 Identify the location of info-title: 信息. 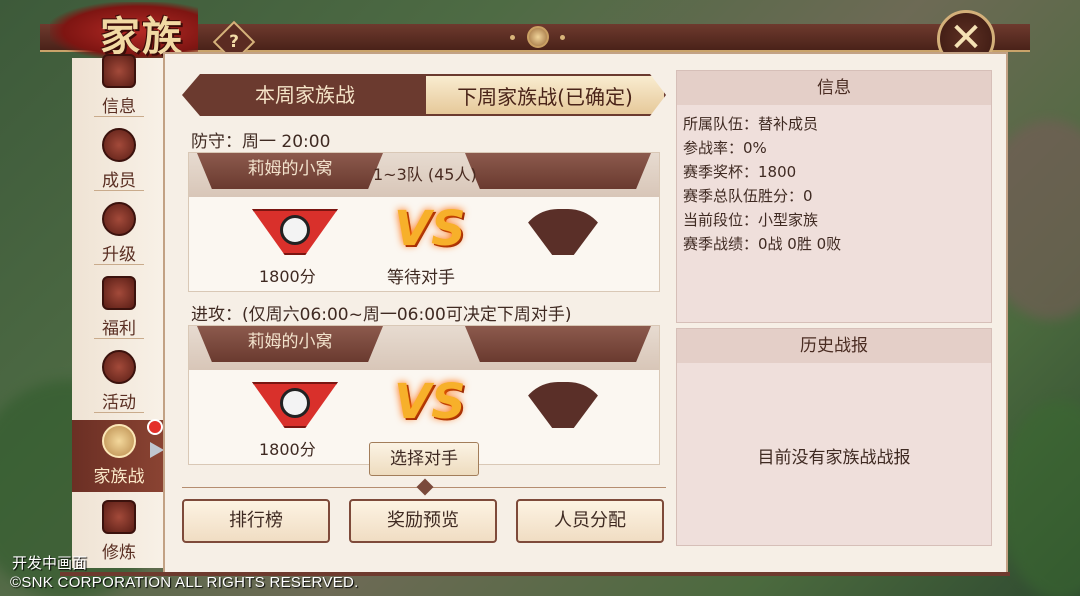
(834, 88).